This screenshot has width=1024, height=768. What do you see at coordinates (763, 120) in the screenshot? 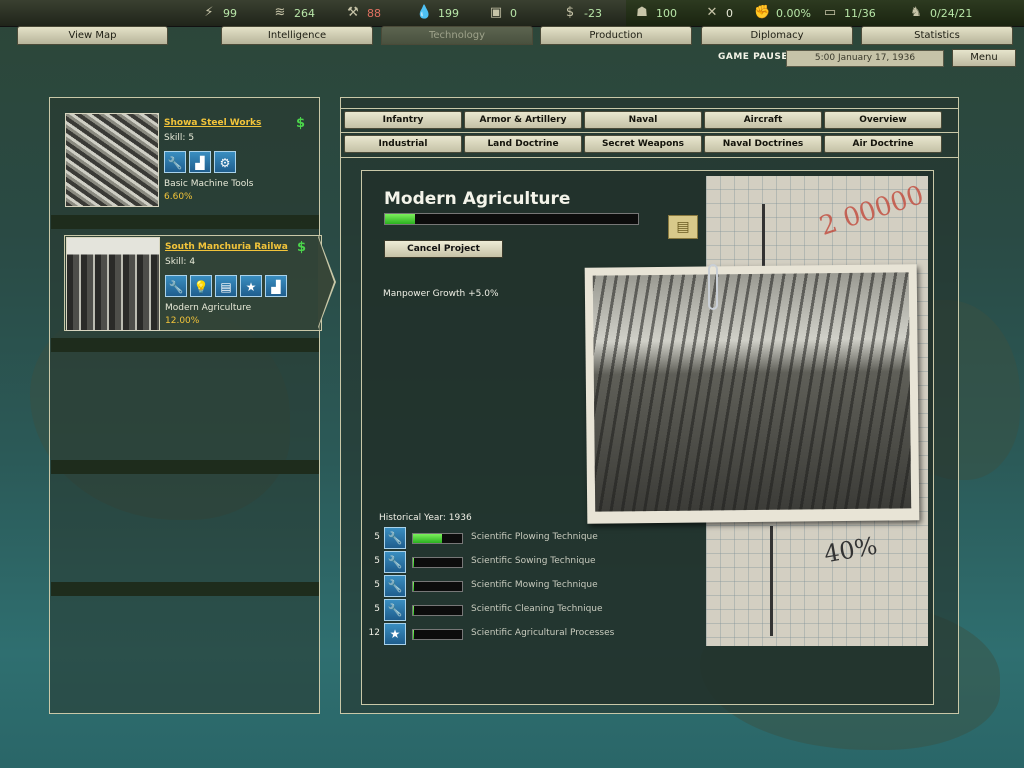
I see `category-aircraft: Aircraft` at bounding box center [763, 120].